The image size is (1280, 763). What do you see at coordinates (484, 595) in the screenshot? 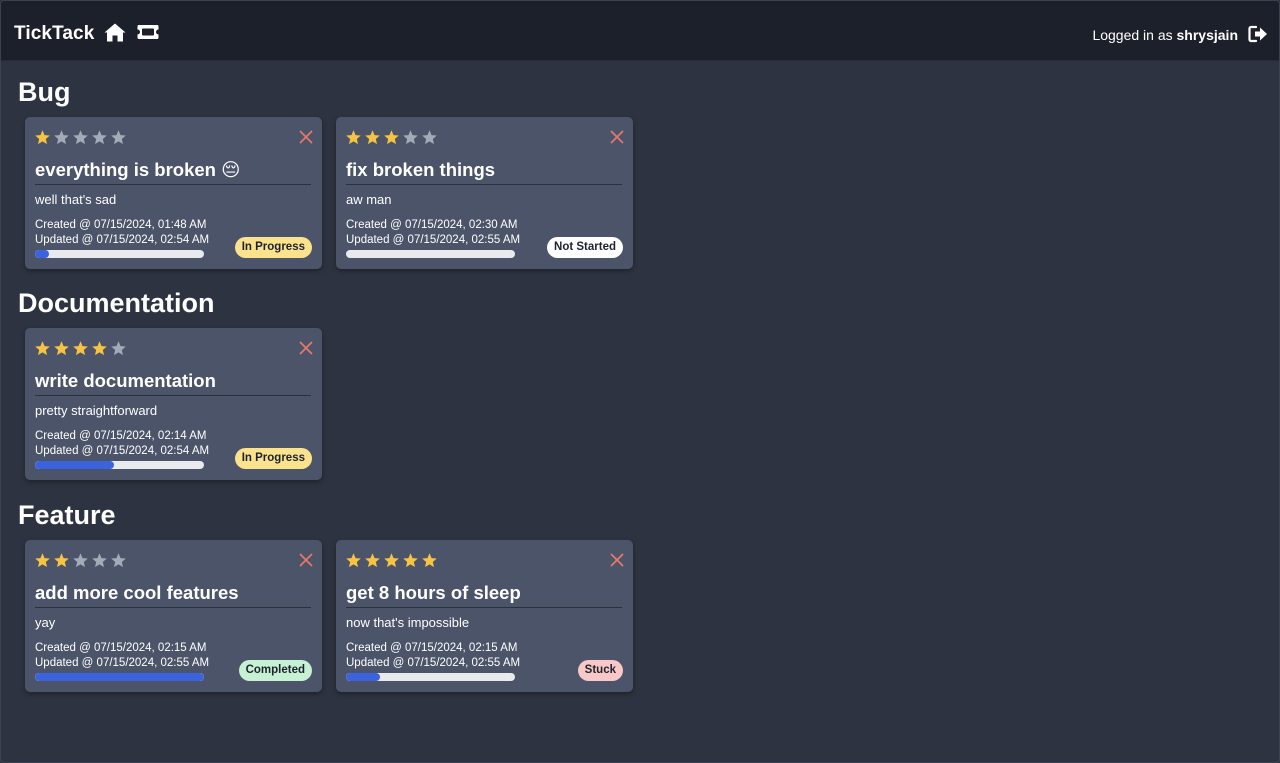
I see `ticket-title: get 8 hours of sleep` at bounding box center [484, 595].